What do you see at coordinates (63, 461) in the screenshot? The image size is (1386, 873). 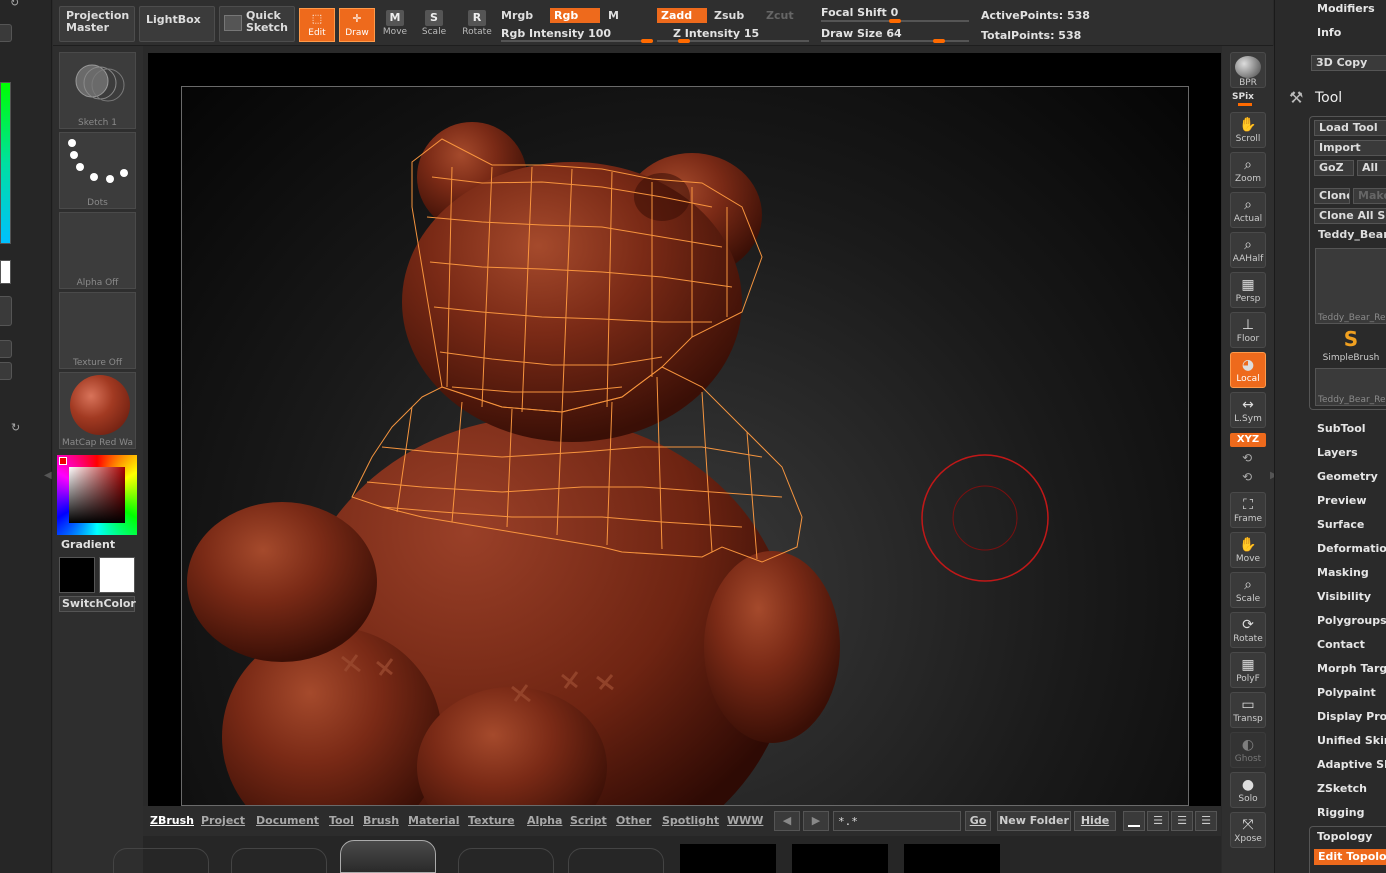 I see `color-picker-marker` at bounding box center [63, 461].